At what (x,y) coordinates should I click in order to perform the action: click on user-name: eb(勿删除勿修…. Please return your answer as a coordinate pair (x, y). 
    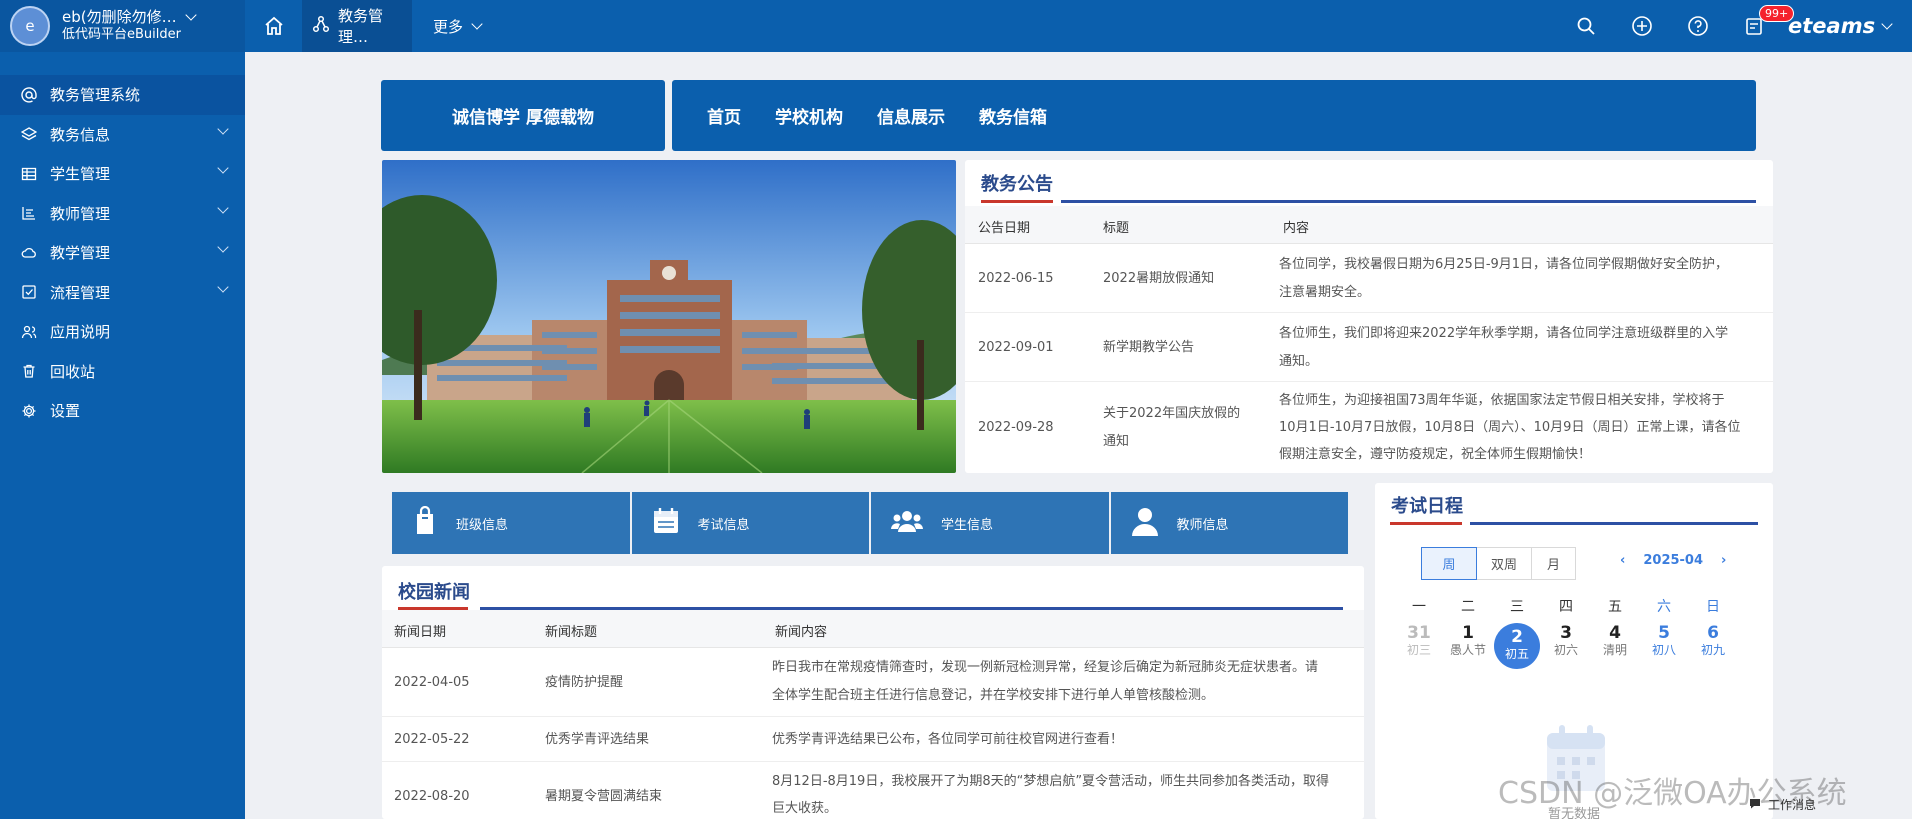
    Looking at the image, I should click on (119, 17).